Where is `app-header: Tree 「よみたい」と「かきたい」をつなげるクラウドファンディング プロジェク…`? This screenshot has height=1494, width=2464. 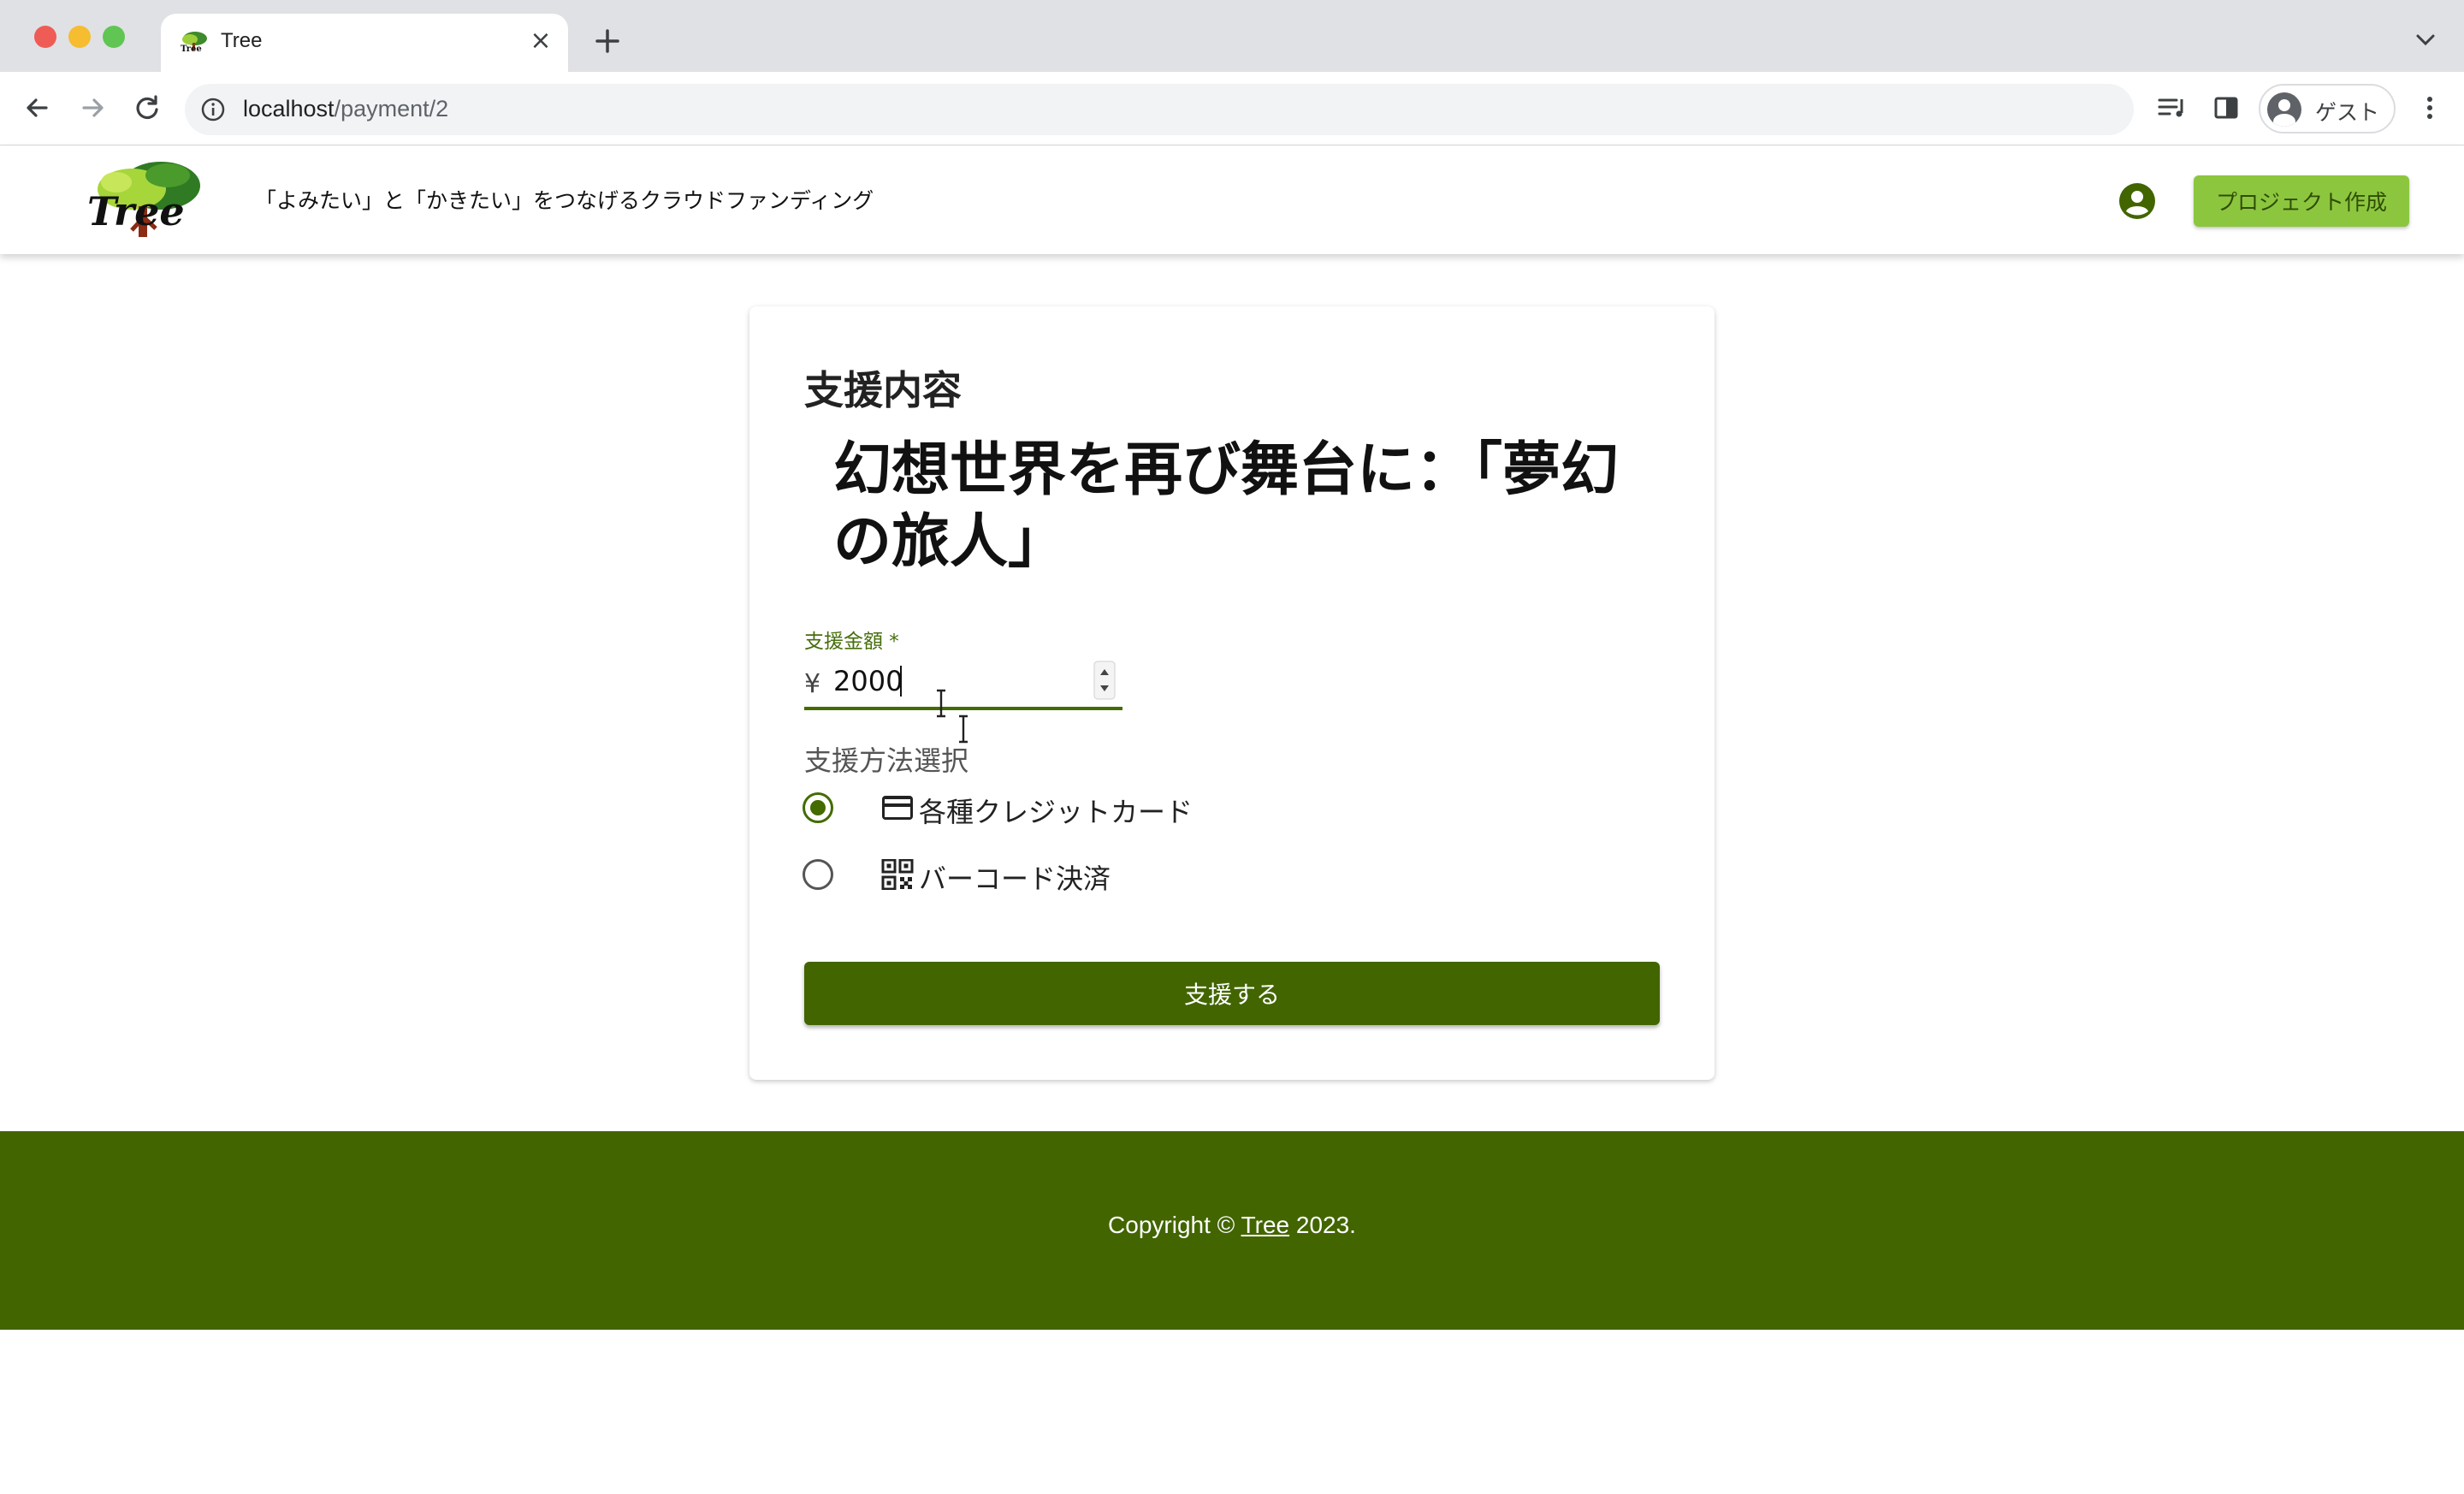 app-header: Tree 「よみたい」と「かきたい」をつなげるクラウドファンディング プロジェク… is located at coordinates (1232, 200).